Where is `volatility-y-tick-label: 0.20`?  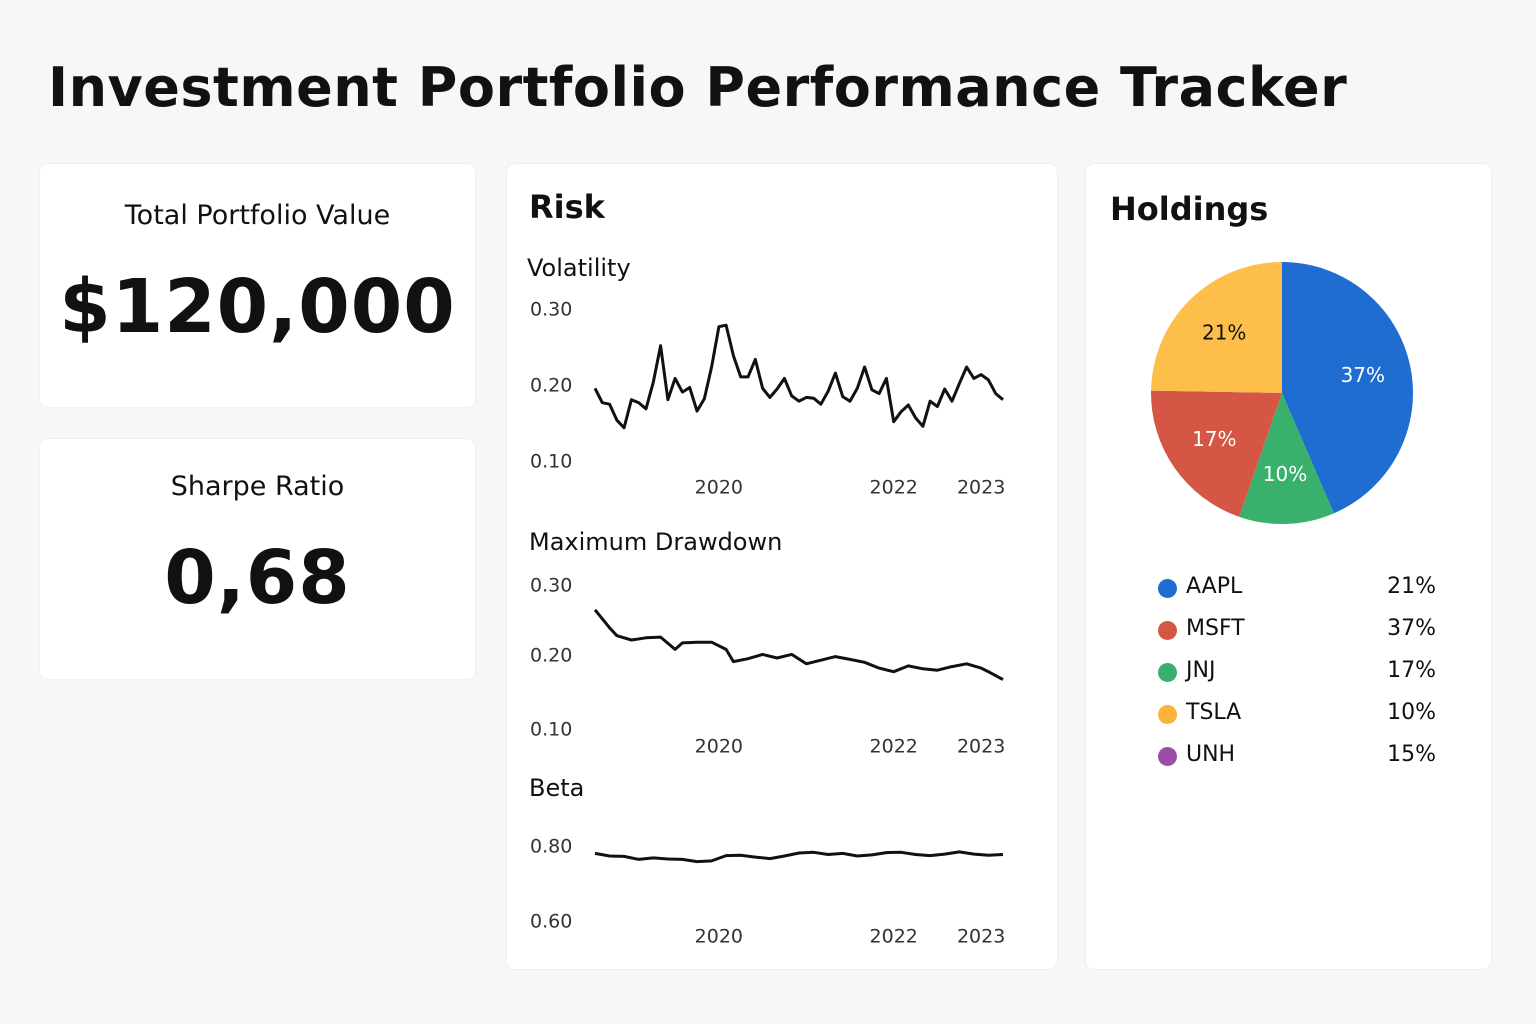
volatility-y-tick-label: 0.20 is located at coordinates (551, 386).